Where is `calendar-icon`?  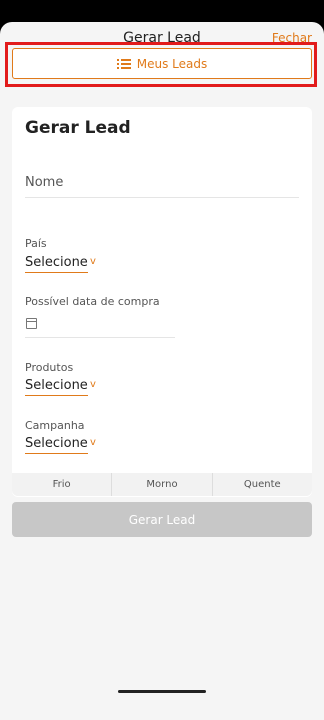
calendar-icon is located at coordinates (31, 323).